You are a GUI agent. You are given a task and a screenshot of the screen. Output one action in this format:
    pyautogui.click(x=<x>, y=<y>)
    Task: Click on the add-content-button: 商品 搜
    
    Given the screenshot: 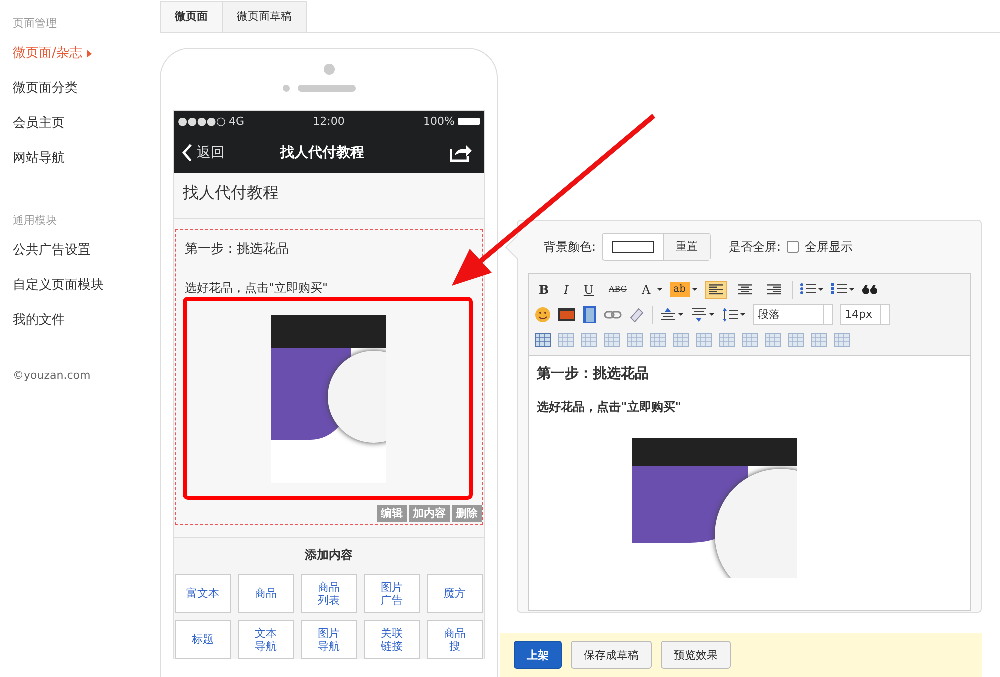 What is the action you would take?
    pyautogui.click(x=455, y=639)
    